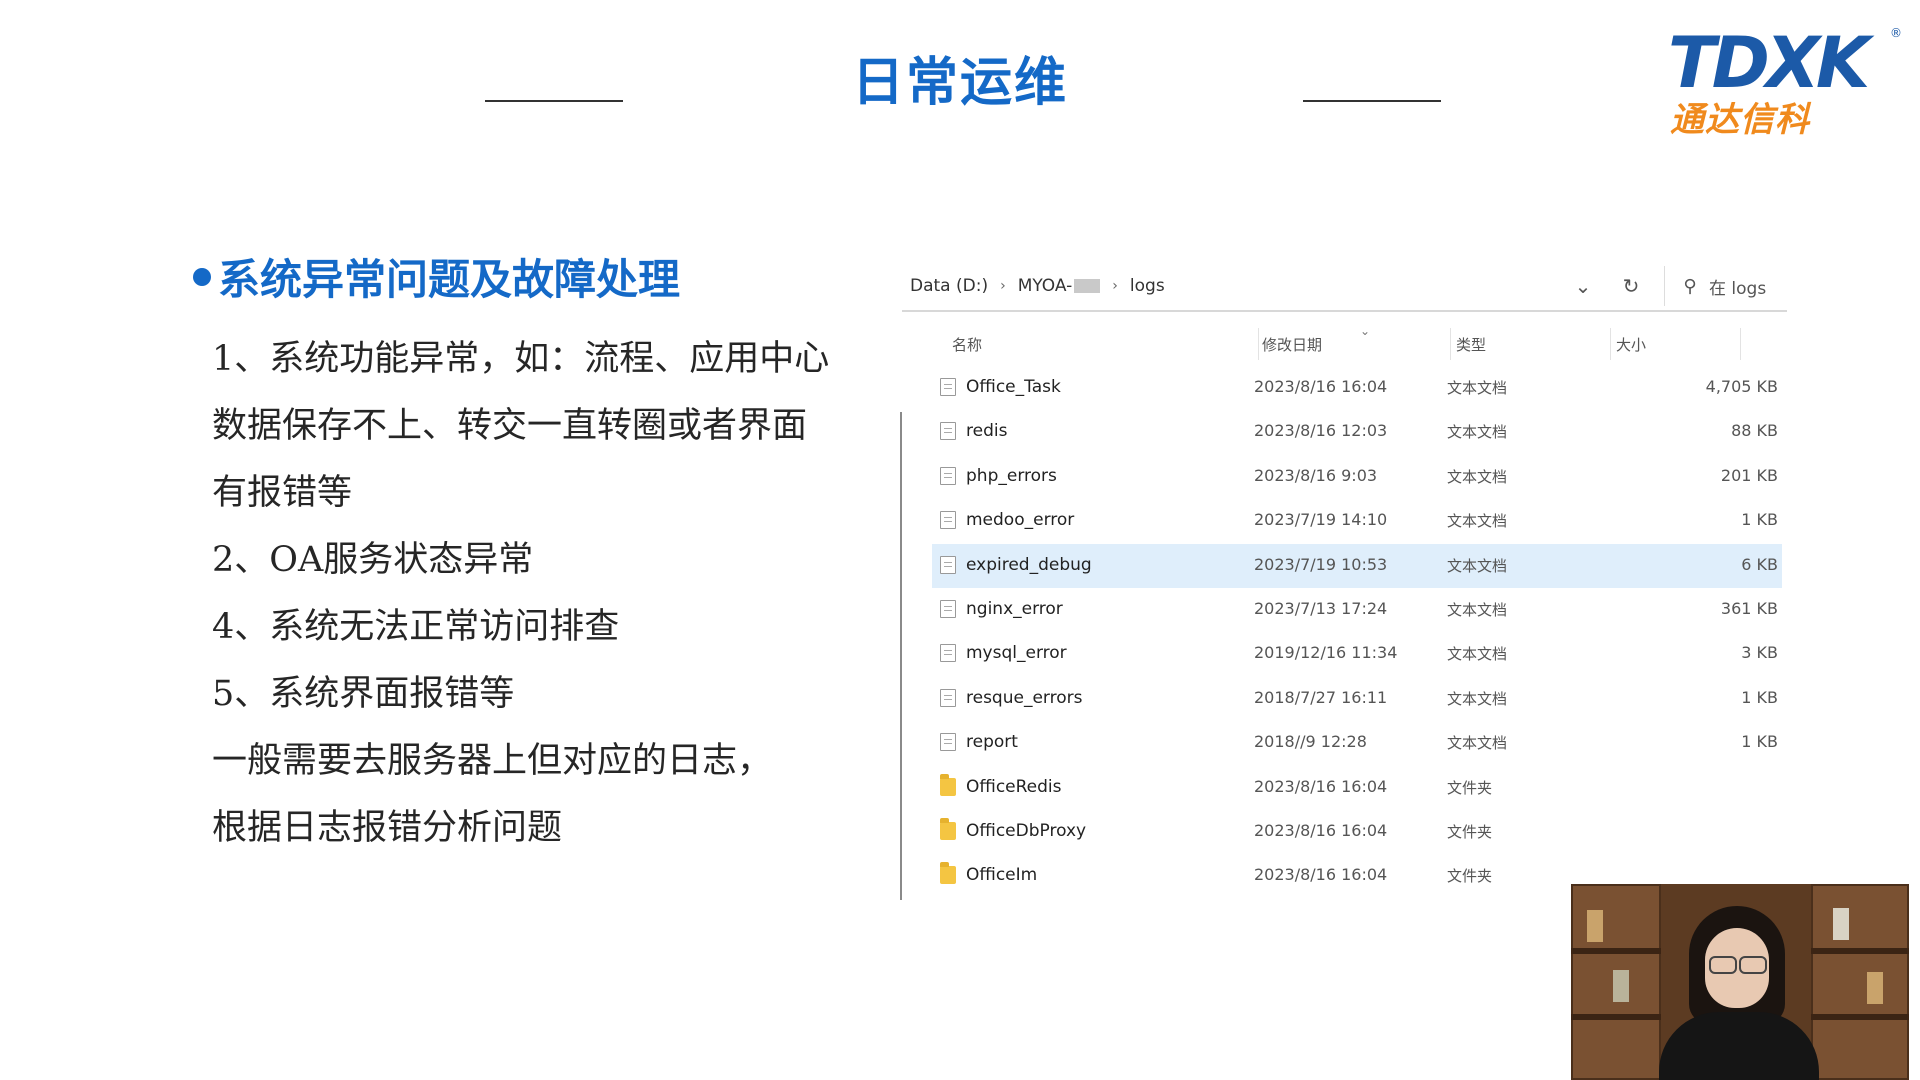 The width and height of the screenshot is (1920, 1080). I want to click on file-size: 361 KB, so click(1749, 608).